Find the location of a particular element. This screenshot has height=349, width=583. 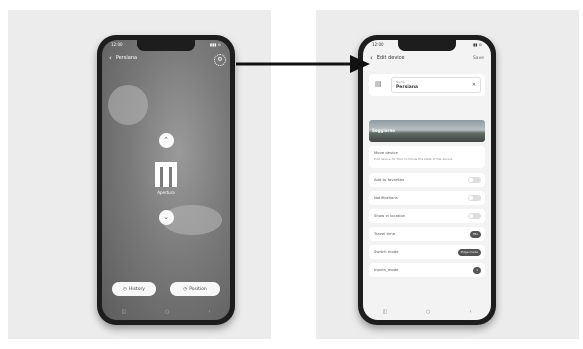

screen-header: ‹ Persiana is located at coordinates (166, 58).